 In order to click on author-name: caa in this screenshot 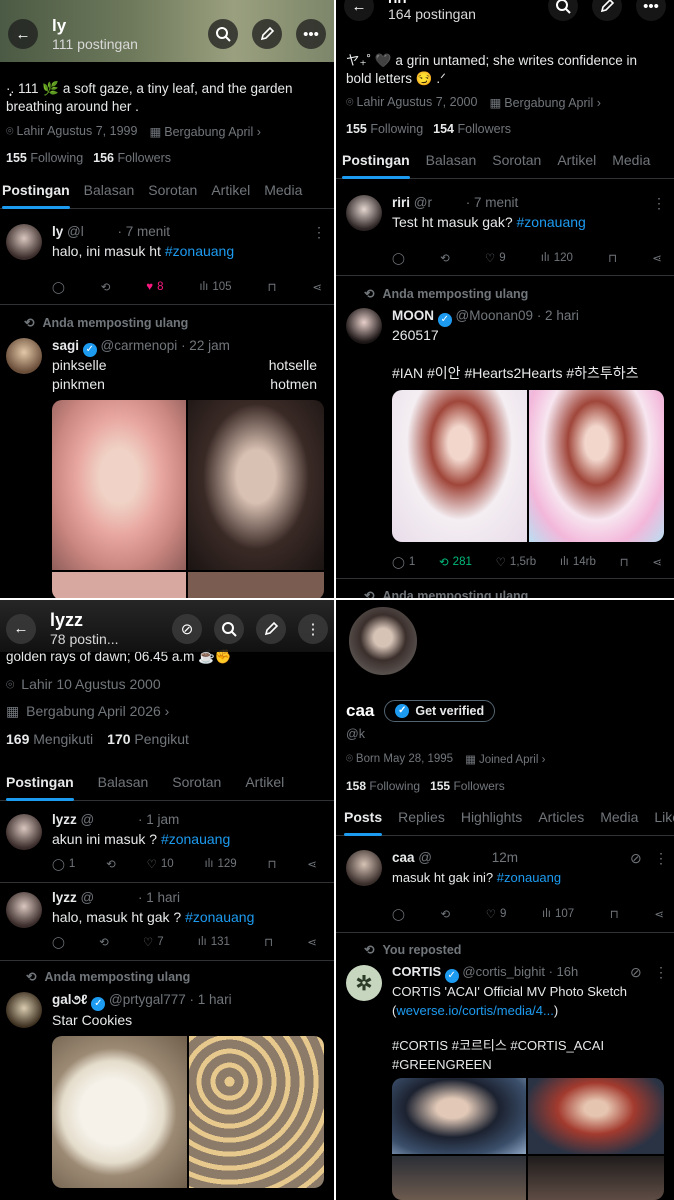, I will do `click(403, 857)`.